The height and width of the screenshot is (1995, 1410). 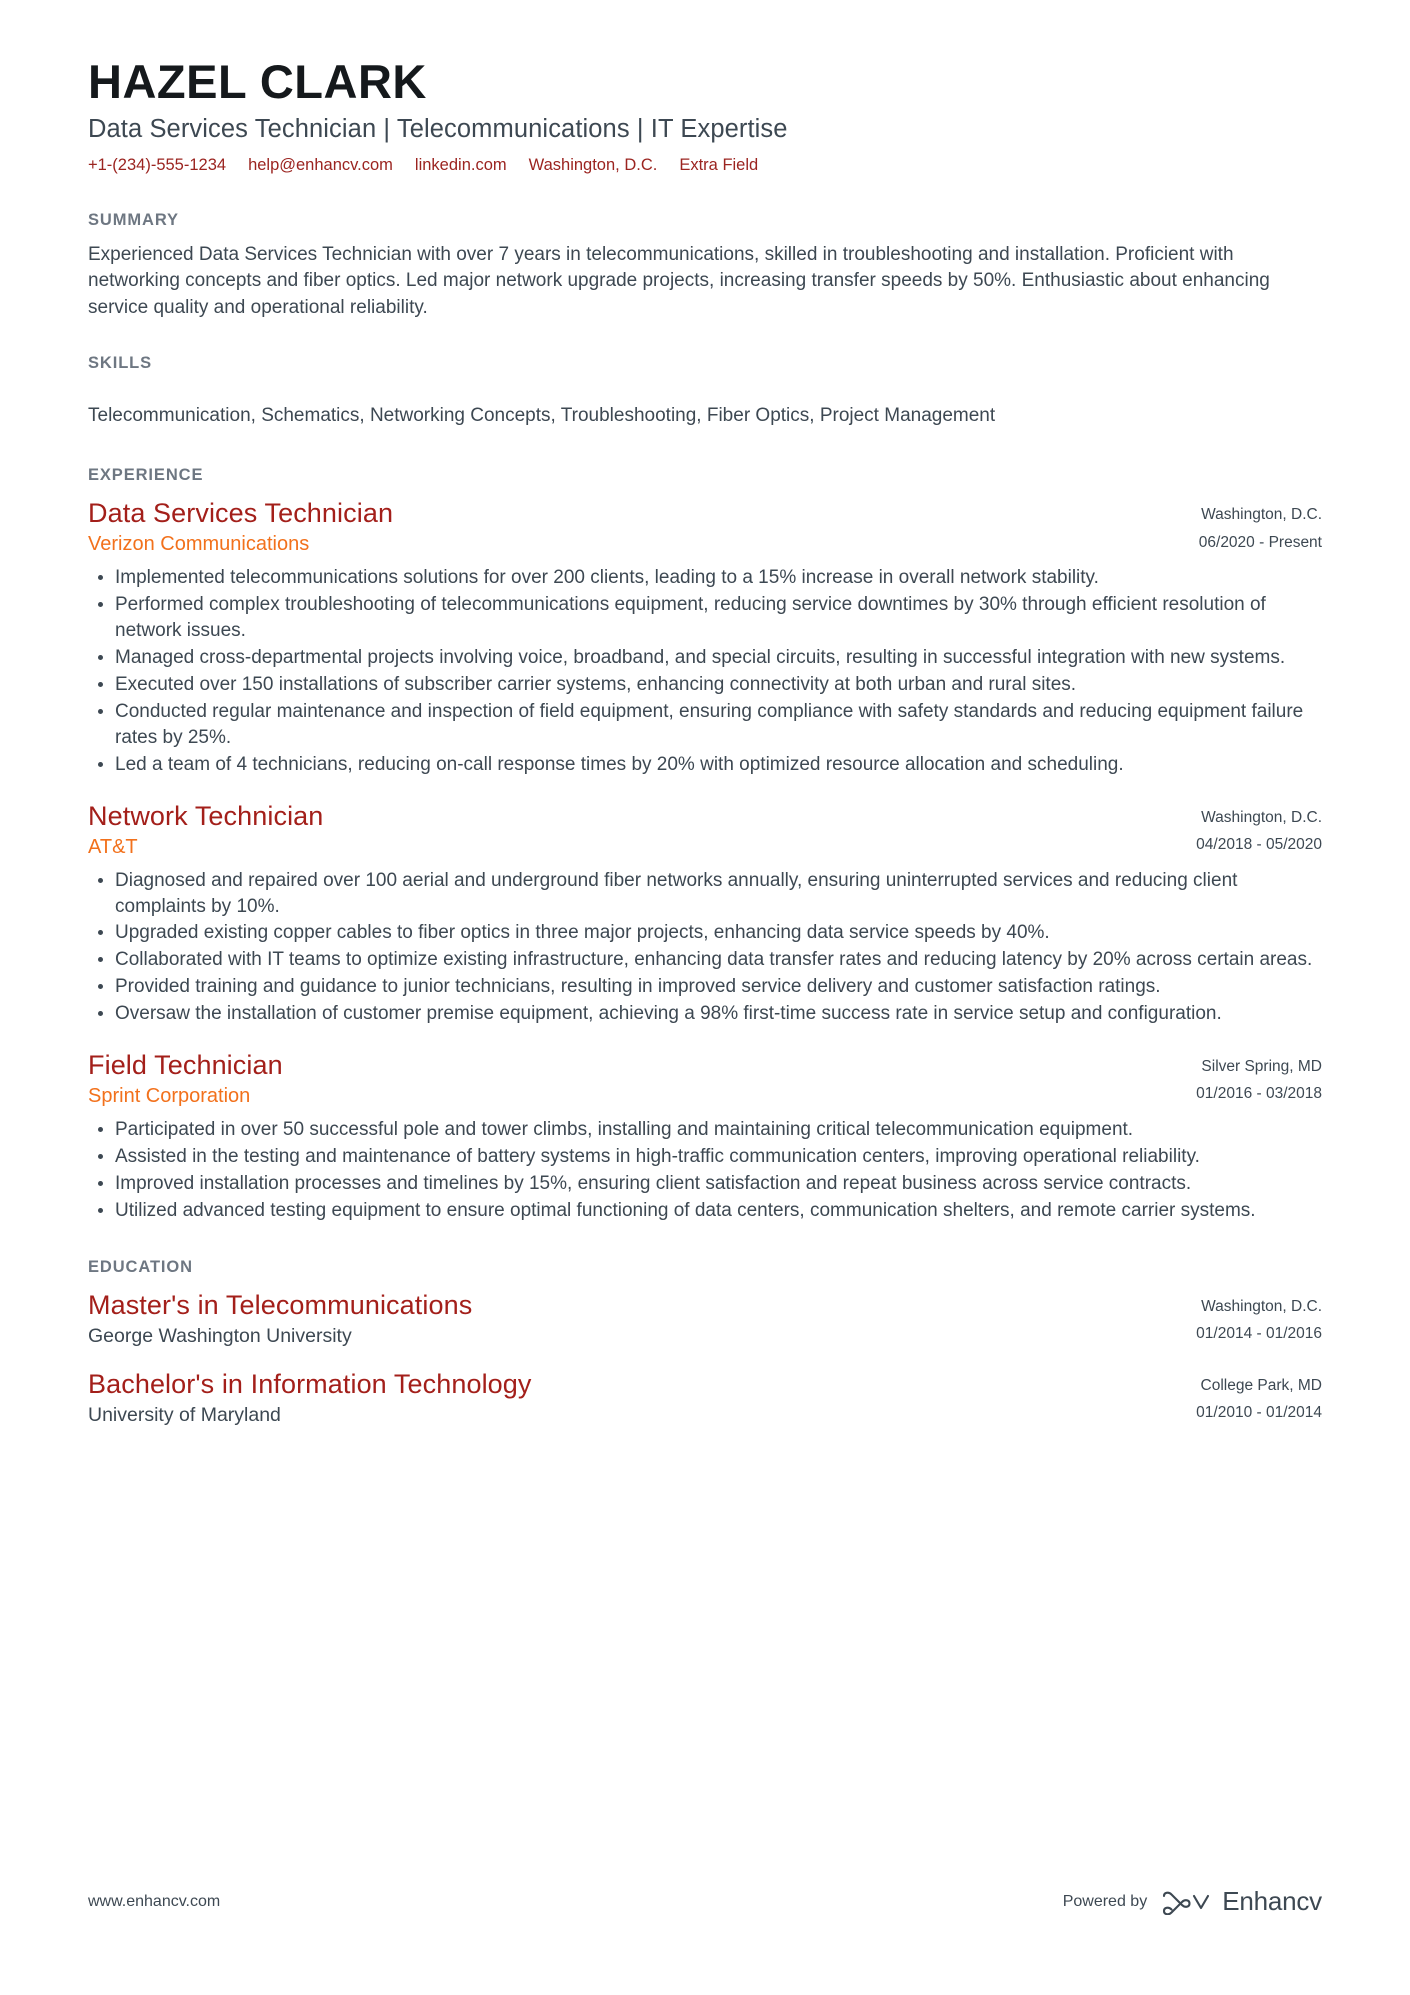 What do you see at coordinates (1259, 1334) in the screenshot?
I see `education-dates: 01/2014 - 01/2016` at bounding box center [1259, 1334].